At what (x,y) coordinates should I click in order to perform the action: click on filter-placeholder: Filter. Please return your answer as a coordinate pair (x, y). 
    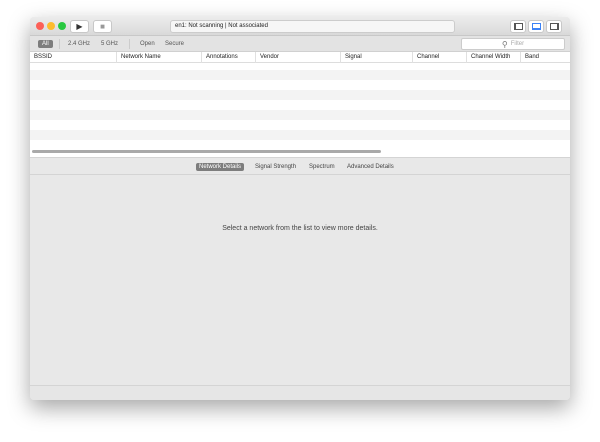
    Looking at the image, I should click on (517, 44).